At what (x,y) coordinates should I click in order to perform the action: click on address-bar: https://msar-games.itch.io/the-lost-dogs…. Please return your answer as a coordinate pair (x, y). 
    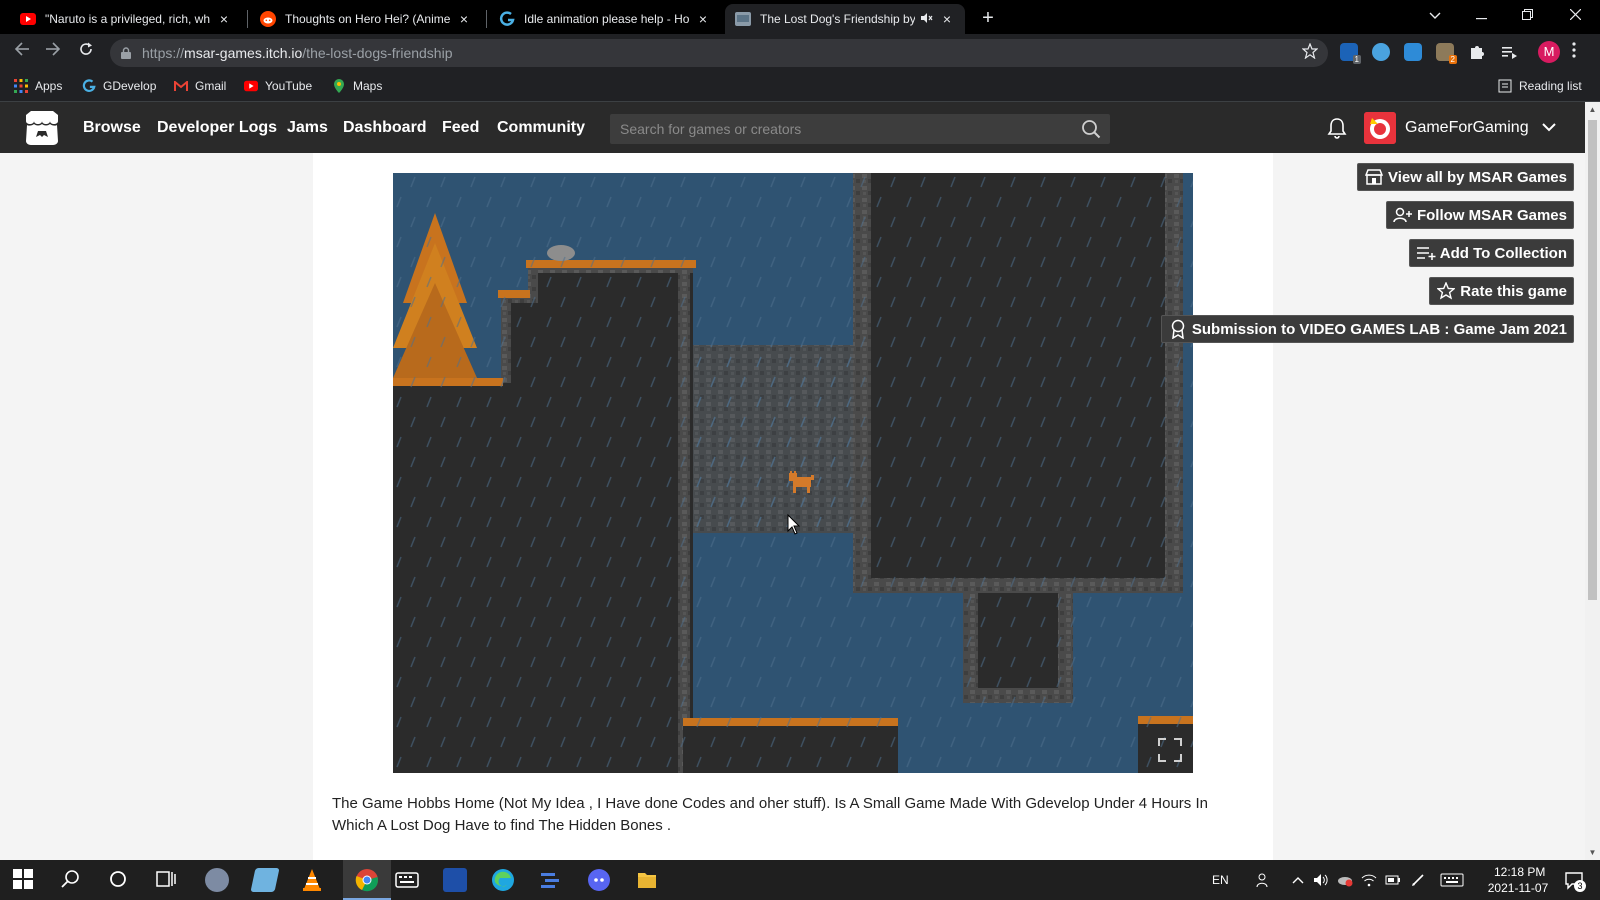
    Looking at the image, I should click on (719, 53).